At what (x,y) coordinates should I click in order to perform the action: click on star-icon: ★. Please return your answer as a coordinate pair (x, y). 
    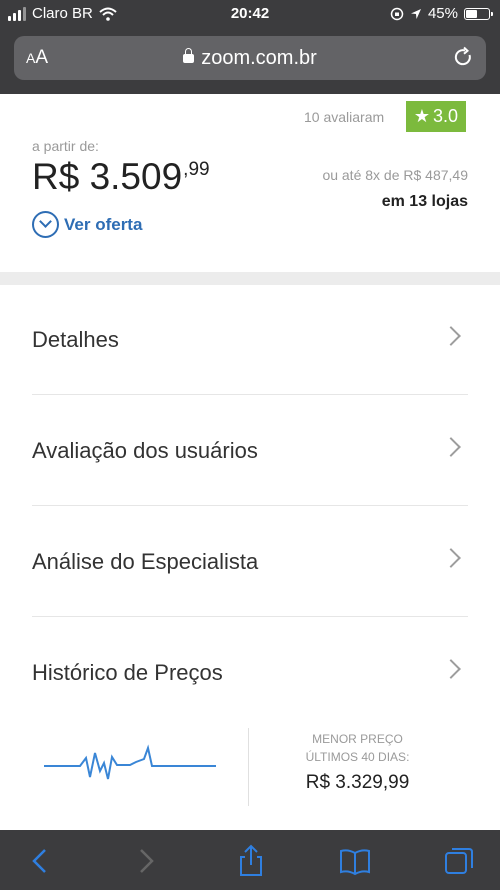
    Looking at the image, I should click on (422, 116).